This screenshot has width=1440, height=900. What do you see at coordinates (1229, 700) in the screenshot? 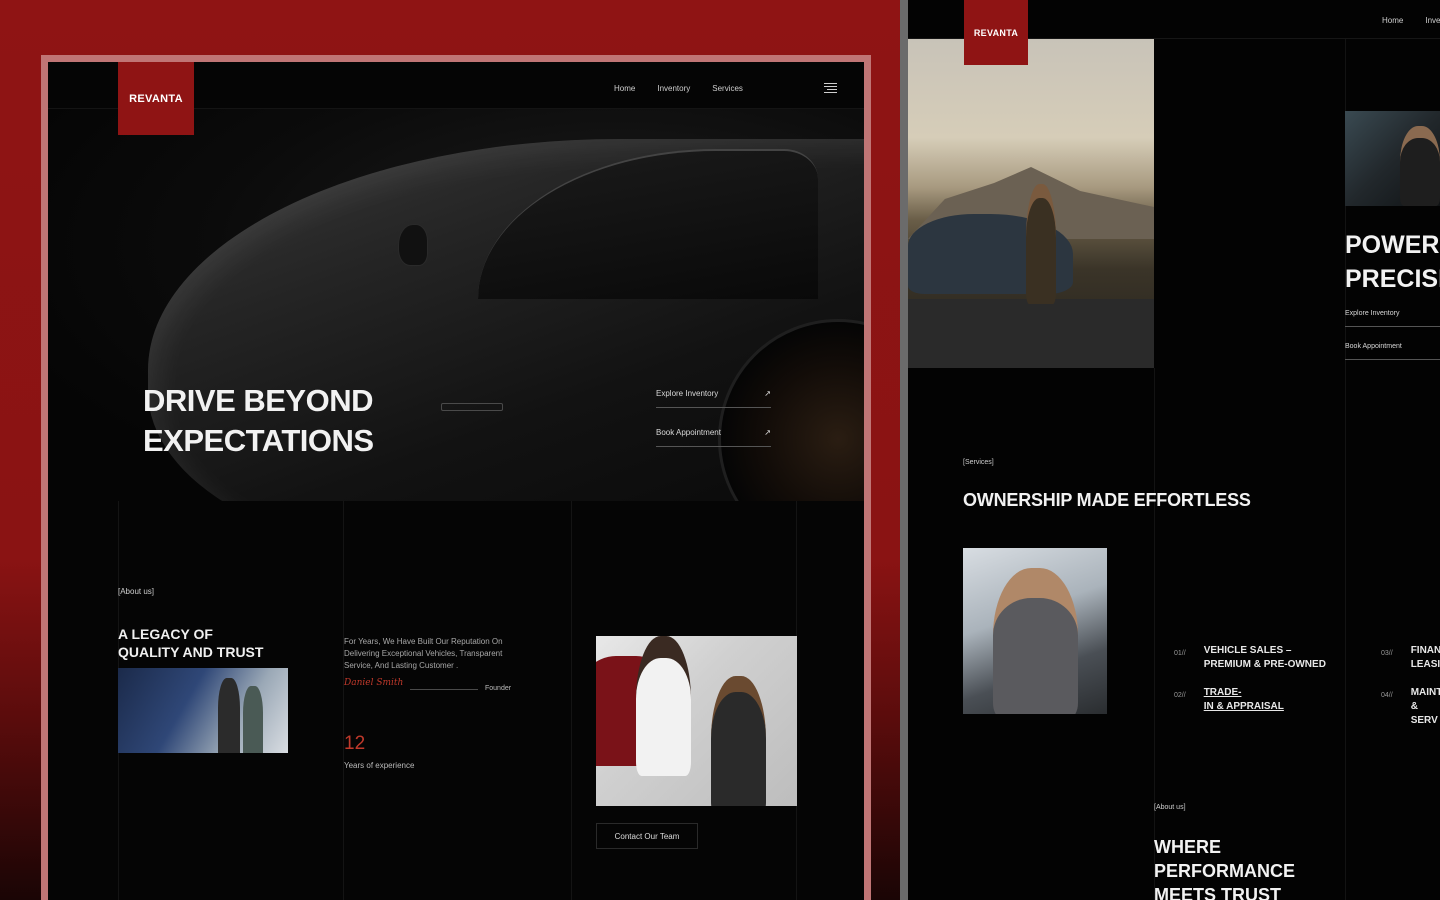
I see `service-item: 02// TRADE- IN & APPRAISAL` at bounding box center [1229, 700].